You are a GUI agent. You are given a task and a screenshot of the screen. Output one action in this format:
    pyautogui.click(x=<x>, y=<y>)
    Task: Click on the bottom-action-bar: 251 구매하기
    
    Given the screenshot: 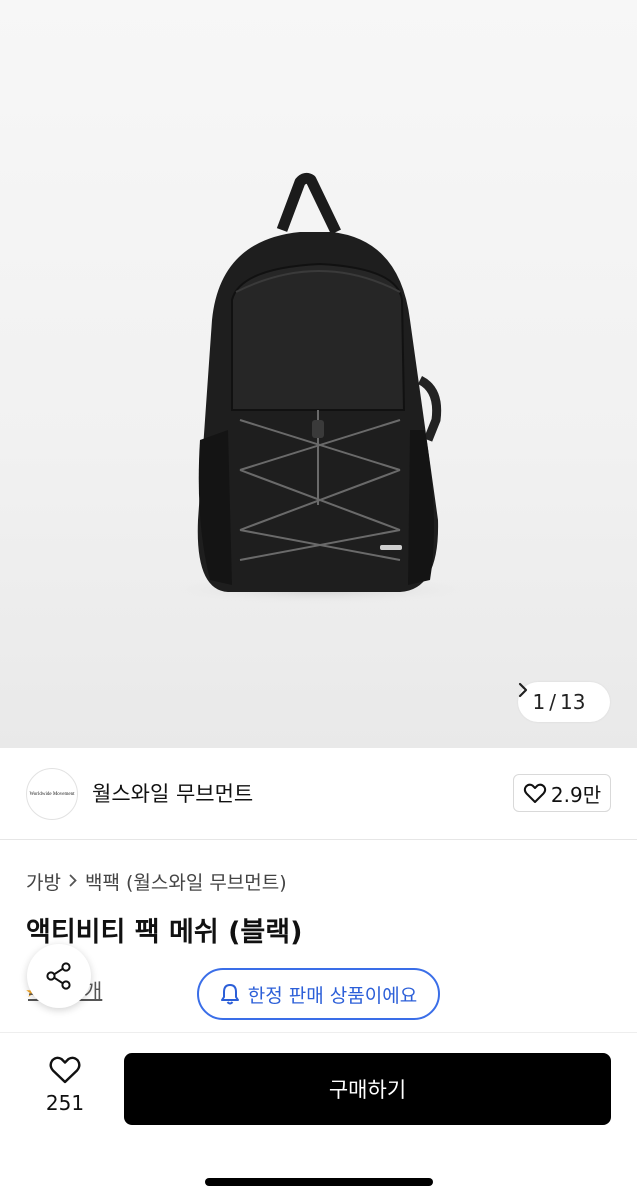 What is the action you would take?
    pyautogui.click(x=318, y=1116)
    